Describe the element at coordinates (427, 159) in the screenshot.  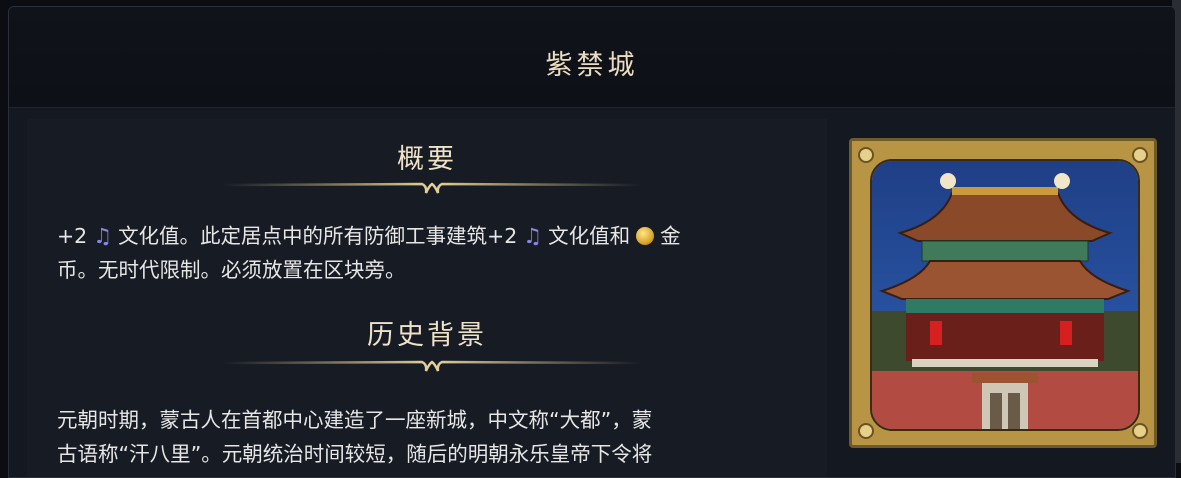
I see `overview-heading: 概要` at that location.